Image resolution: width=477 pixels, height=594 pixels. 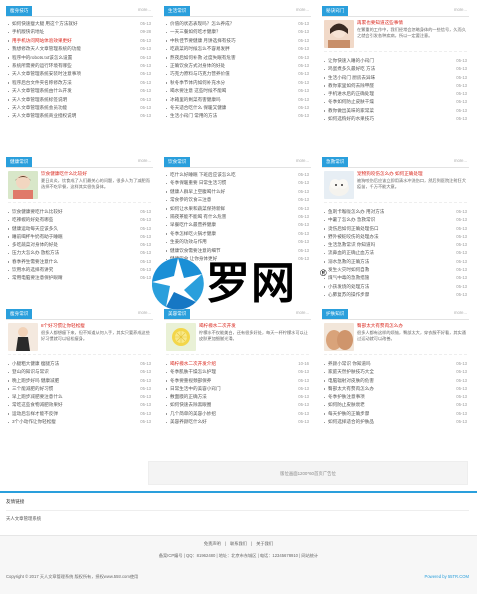 What do you see at coordinates (237, 74) in the screenshot?
I see `list-item: 巧克力原料与巧克力营养价值 05-13` at bounding box center [237, 74].